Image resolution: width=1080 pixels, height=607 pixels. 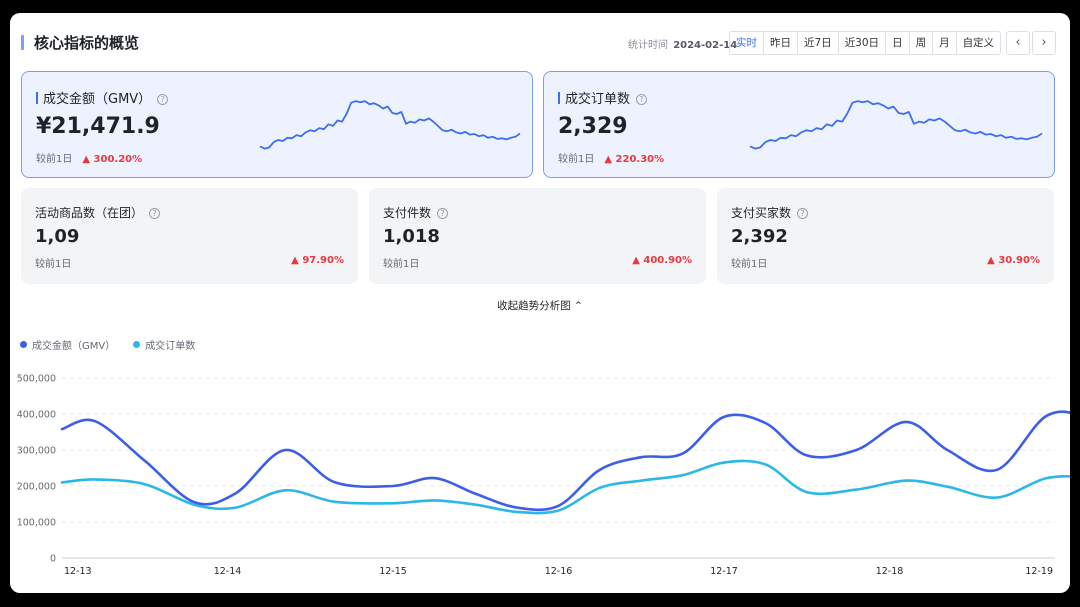 I want to click on delta-value: ▲ 30.90%, so click(x=1013, y=260).